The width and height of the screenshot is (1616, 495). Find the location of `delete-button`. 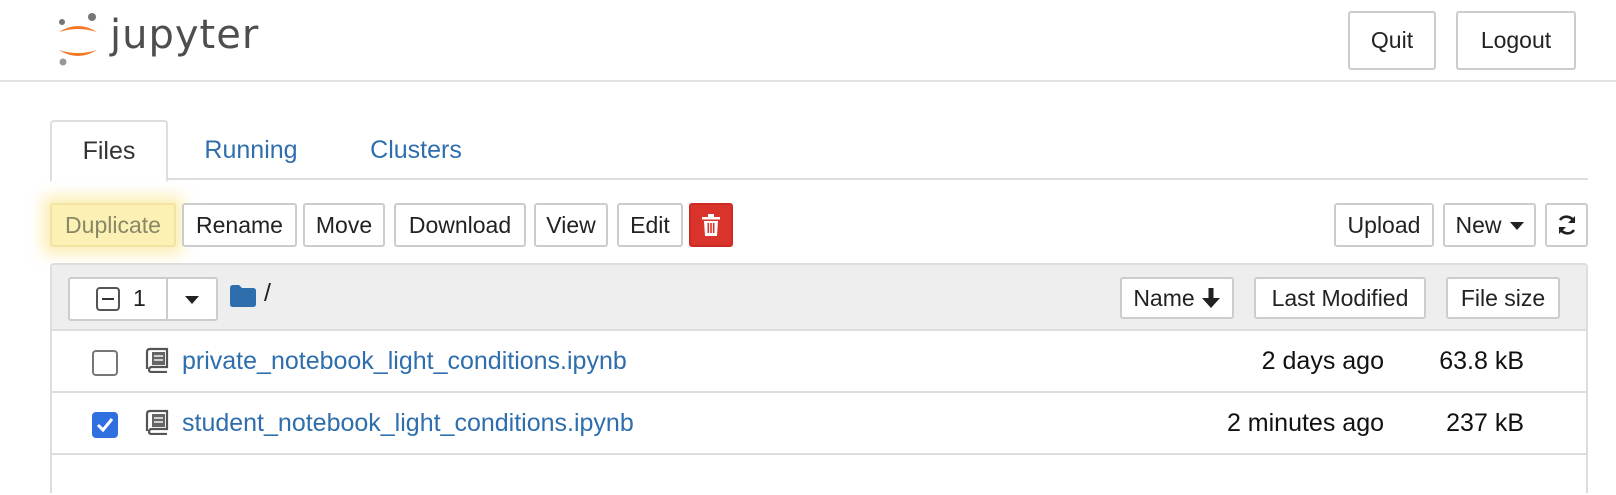

delete-button is located at coordinates (711, 225).